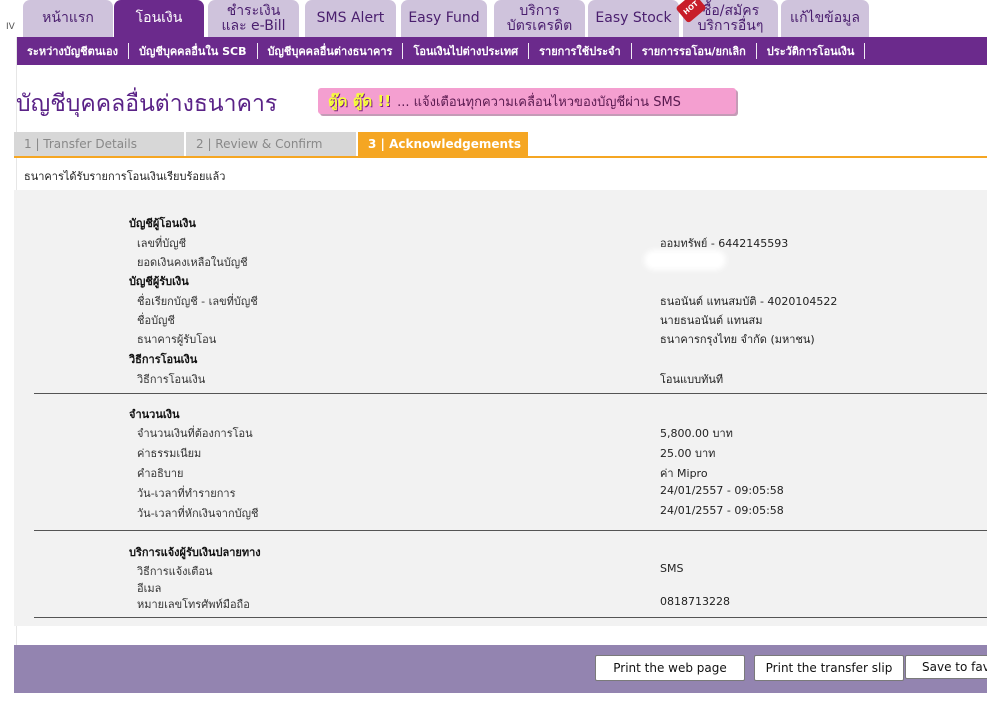  Describe the element at coordinates (193, 51) in the screenshot. I see `subnav-scb-accounts: บัญชีบุคคลอื่นใน SCB` at that location.